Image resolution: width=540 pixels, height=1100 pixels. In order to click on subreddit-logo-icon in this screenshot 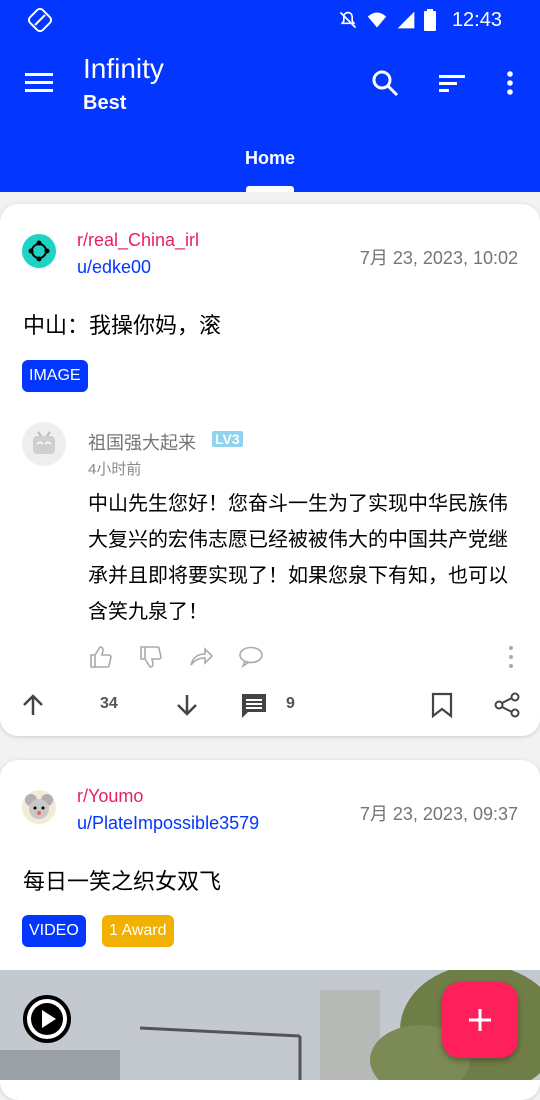, I will do `click(39, 251)`.